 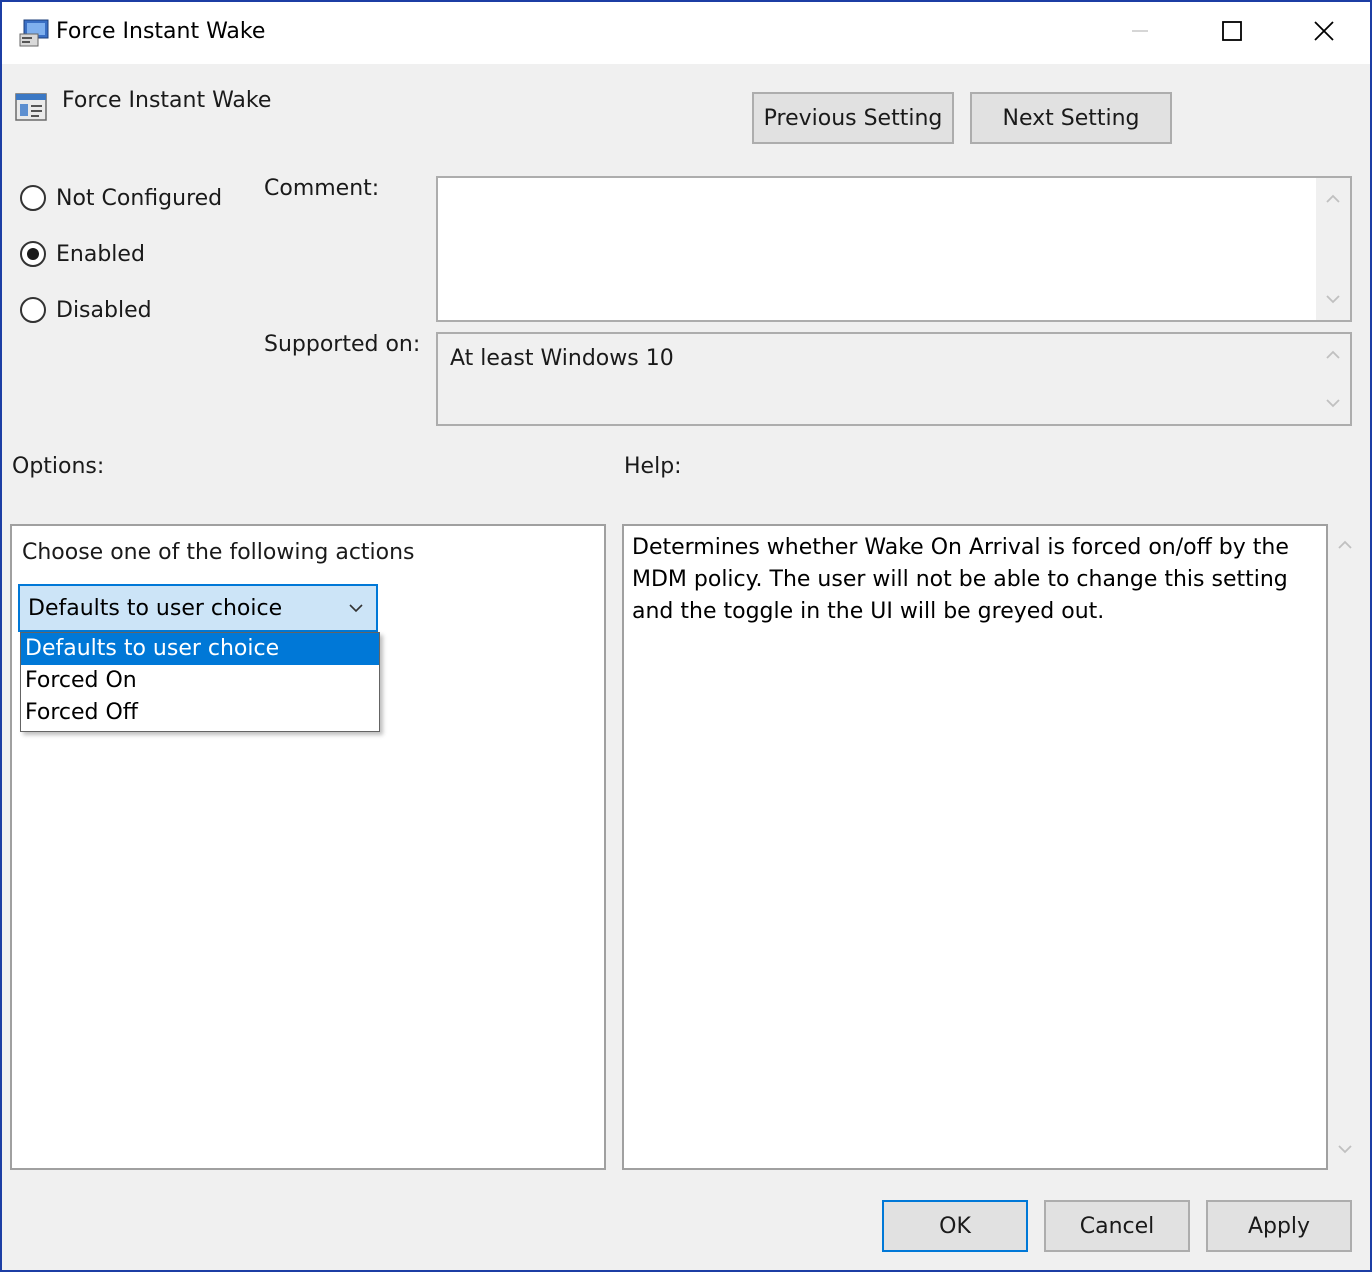 What do you see at coordinates (218, 552) in the screenshot?
I see `options-instruction: Choose one of the following actions` at bounding box center [218, 552].